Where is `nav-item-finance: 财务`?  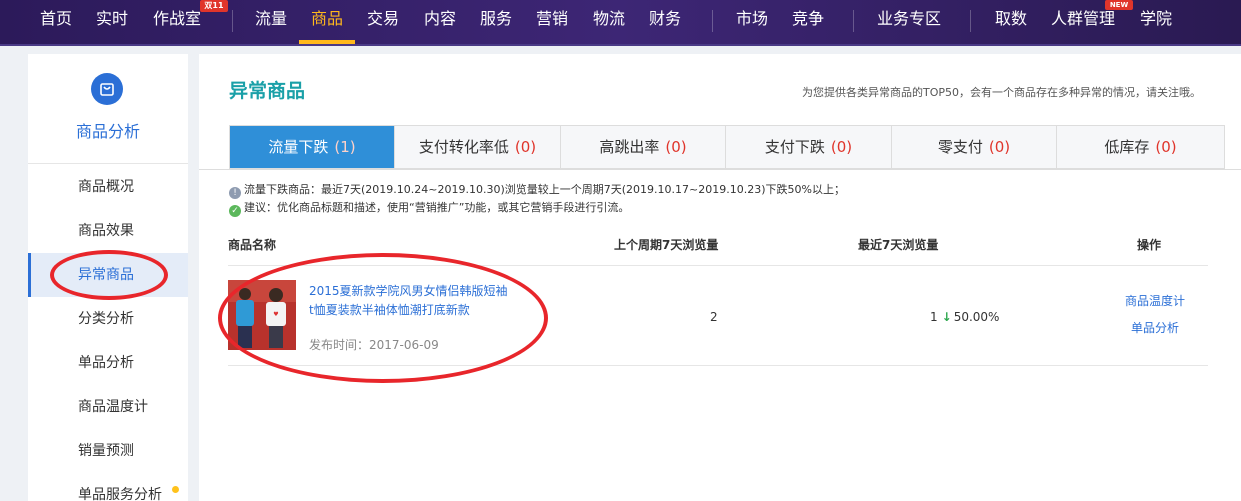 nav-item-finance: 财务 is located at coordinates (665, 20).